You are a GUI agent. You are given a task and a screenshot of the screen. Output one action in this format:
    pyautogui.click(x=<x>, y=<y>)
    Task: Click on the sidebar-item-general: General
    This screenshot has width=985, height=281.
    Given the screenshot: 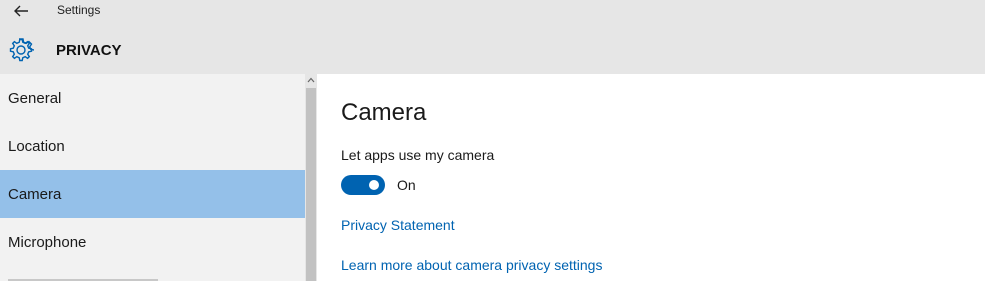 What is the action you would take?
    pyautogui.click(x=152, y=98)
    